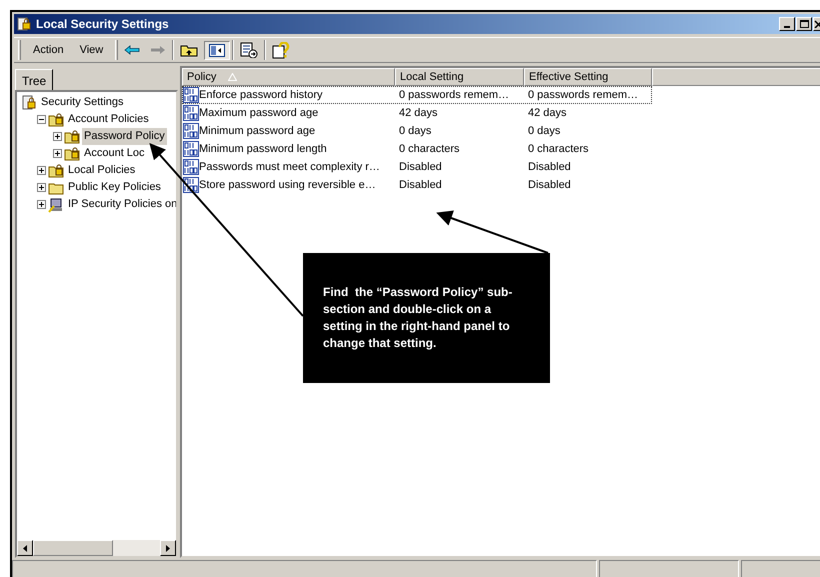 Image resolution: width=820 pixels, height=577 pixels. I want to click on left-triangle-icon, so click(25, 548).